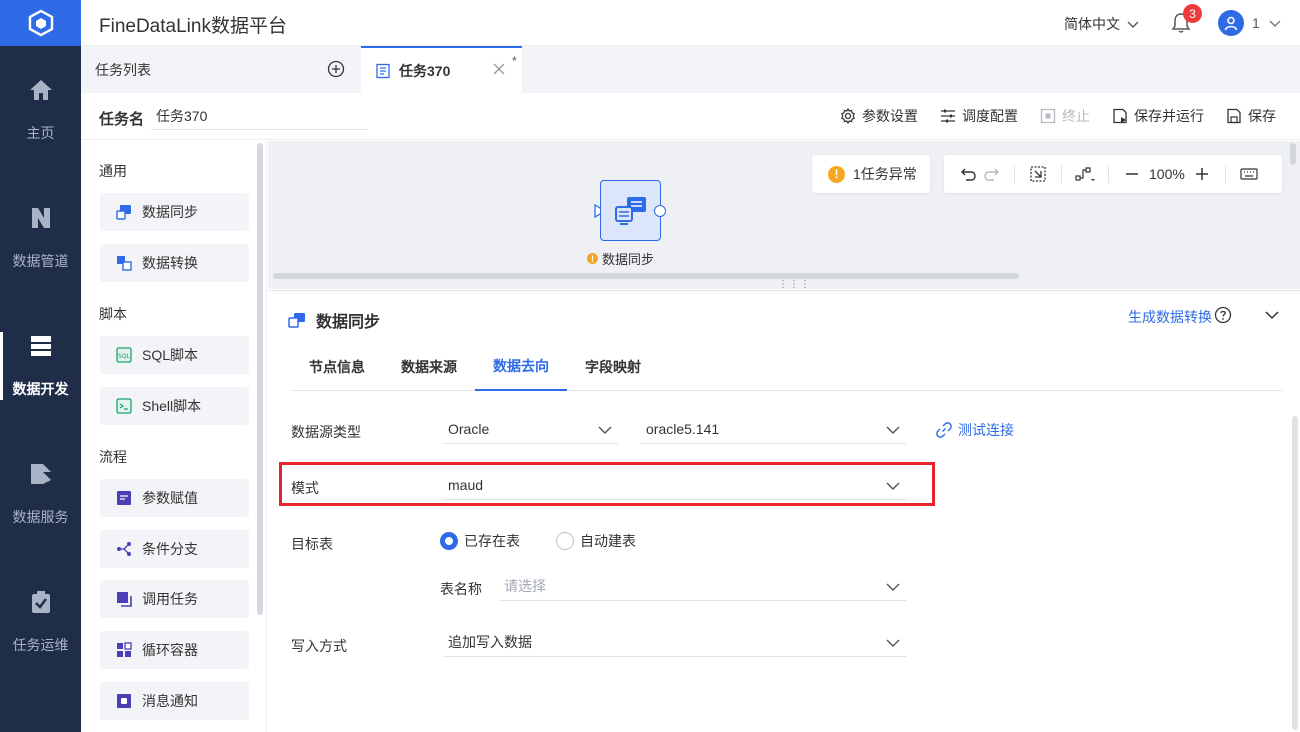 The width and height of the screenshot is (1300, 732). I want to click on node-output-port, so click(660, 211).